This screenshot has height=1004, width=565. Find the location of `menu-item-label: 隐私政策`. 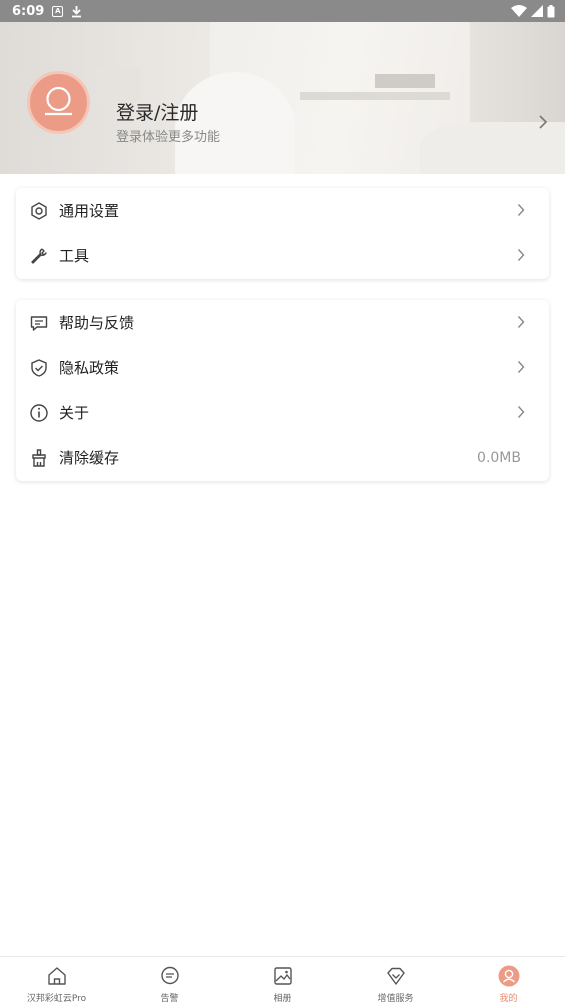

menu-item-label: 隐私政策 is located at coordinates (89, 368).